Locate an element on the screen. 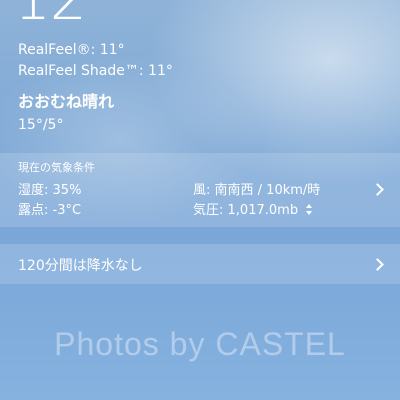 This screenshot has width=400, height=400. precipitation-panel: 120分間は降水なし is located at coordinates (200, 264).